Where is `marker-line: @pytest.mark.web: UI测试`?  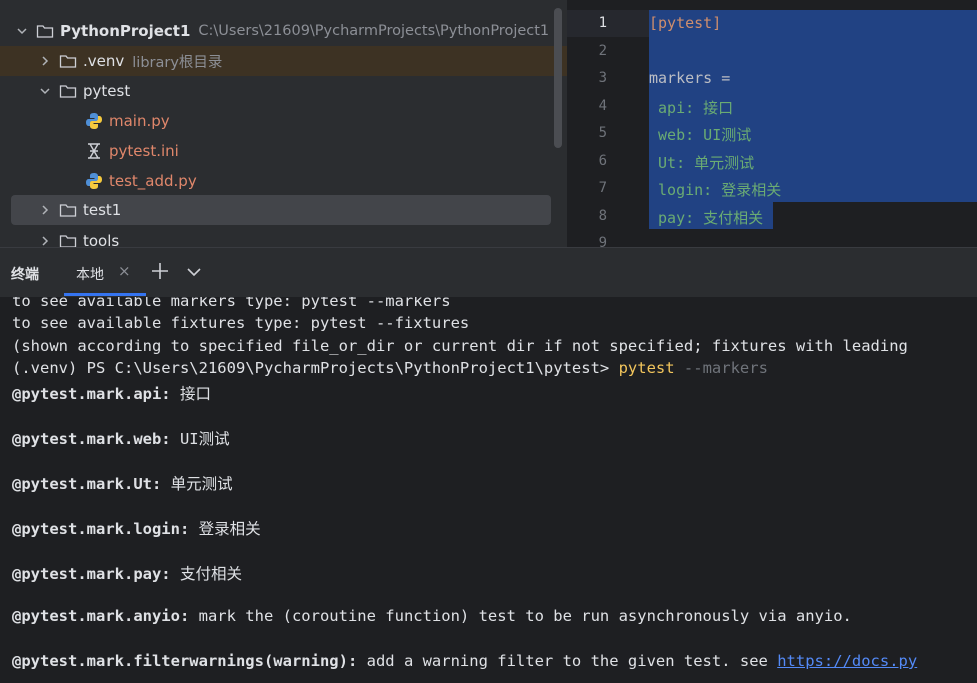
marker-line: @pytest.mark.web: UI测试 is located at coordinates (121, 438).